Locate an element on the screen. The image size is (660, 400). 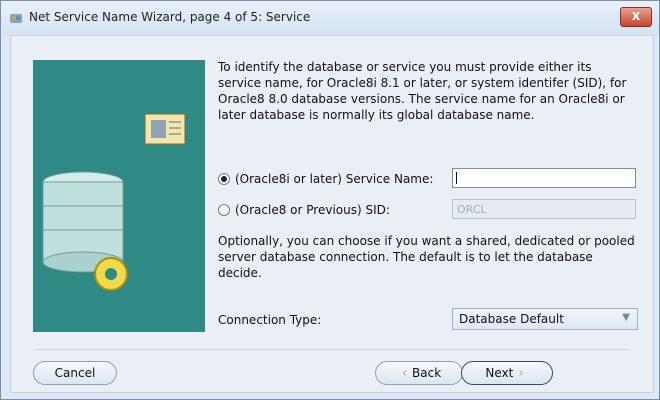
next-button: Next › is located at coordinates (507, 373).